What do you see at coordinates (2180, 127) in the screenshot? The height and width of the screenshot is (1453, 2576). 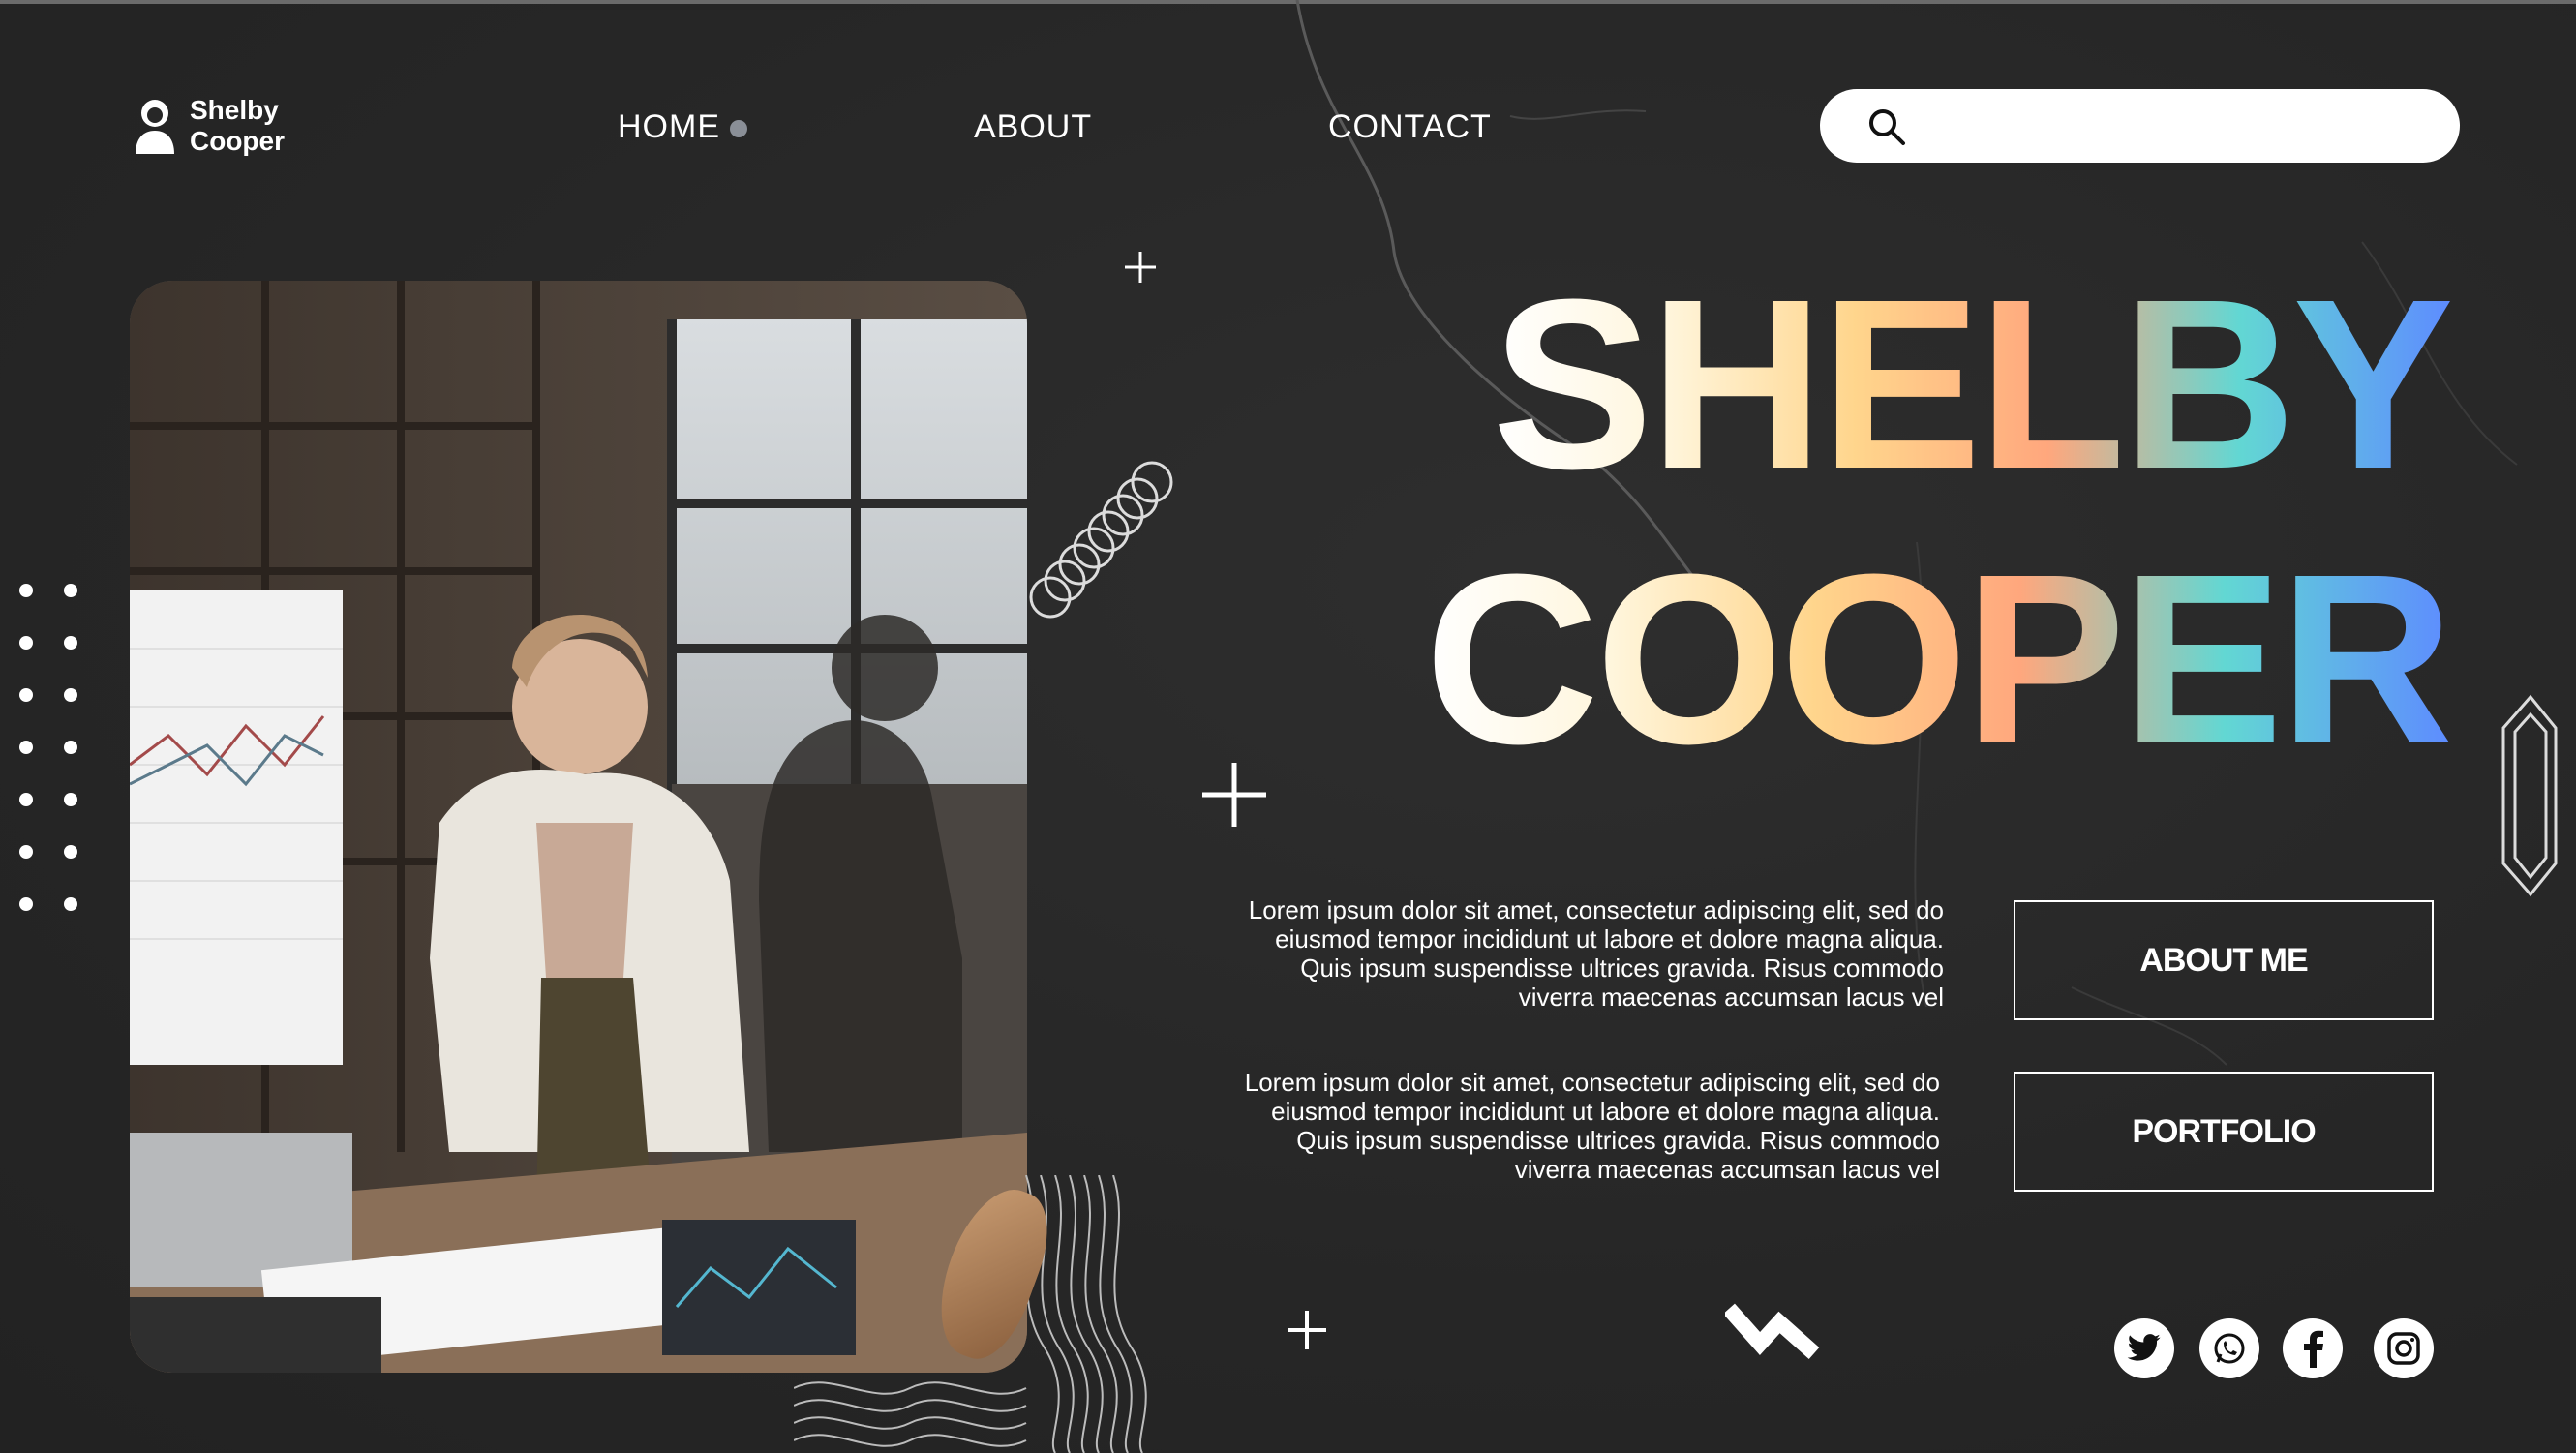 I see `search-field` at bounding box center [2180, 127].